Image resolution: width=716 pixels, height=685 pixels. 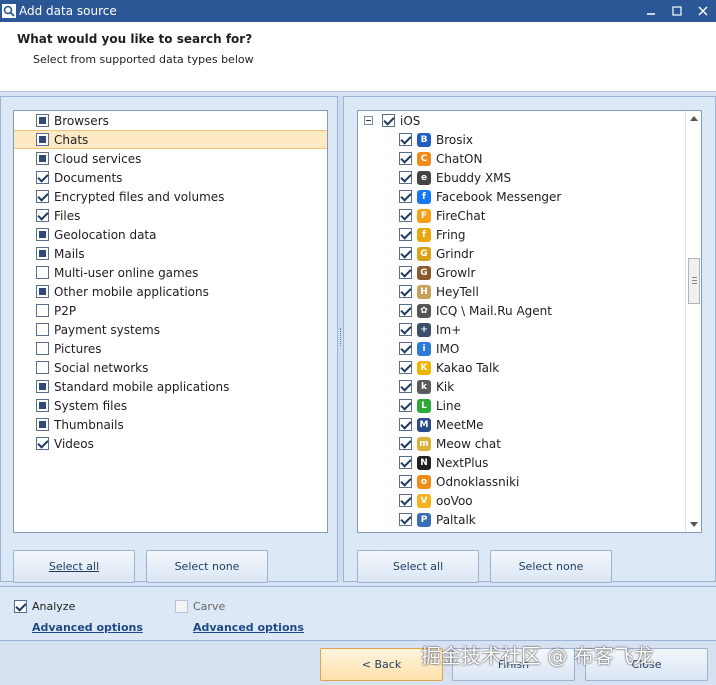 I want to click on app-item: k Kik, so click(x=529, y=386).